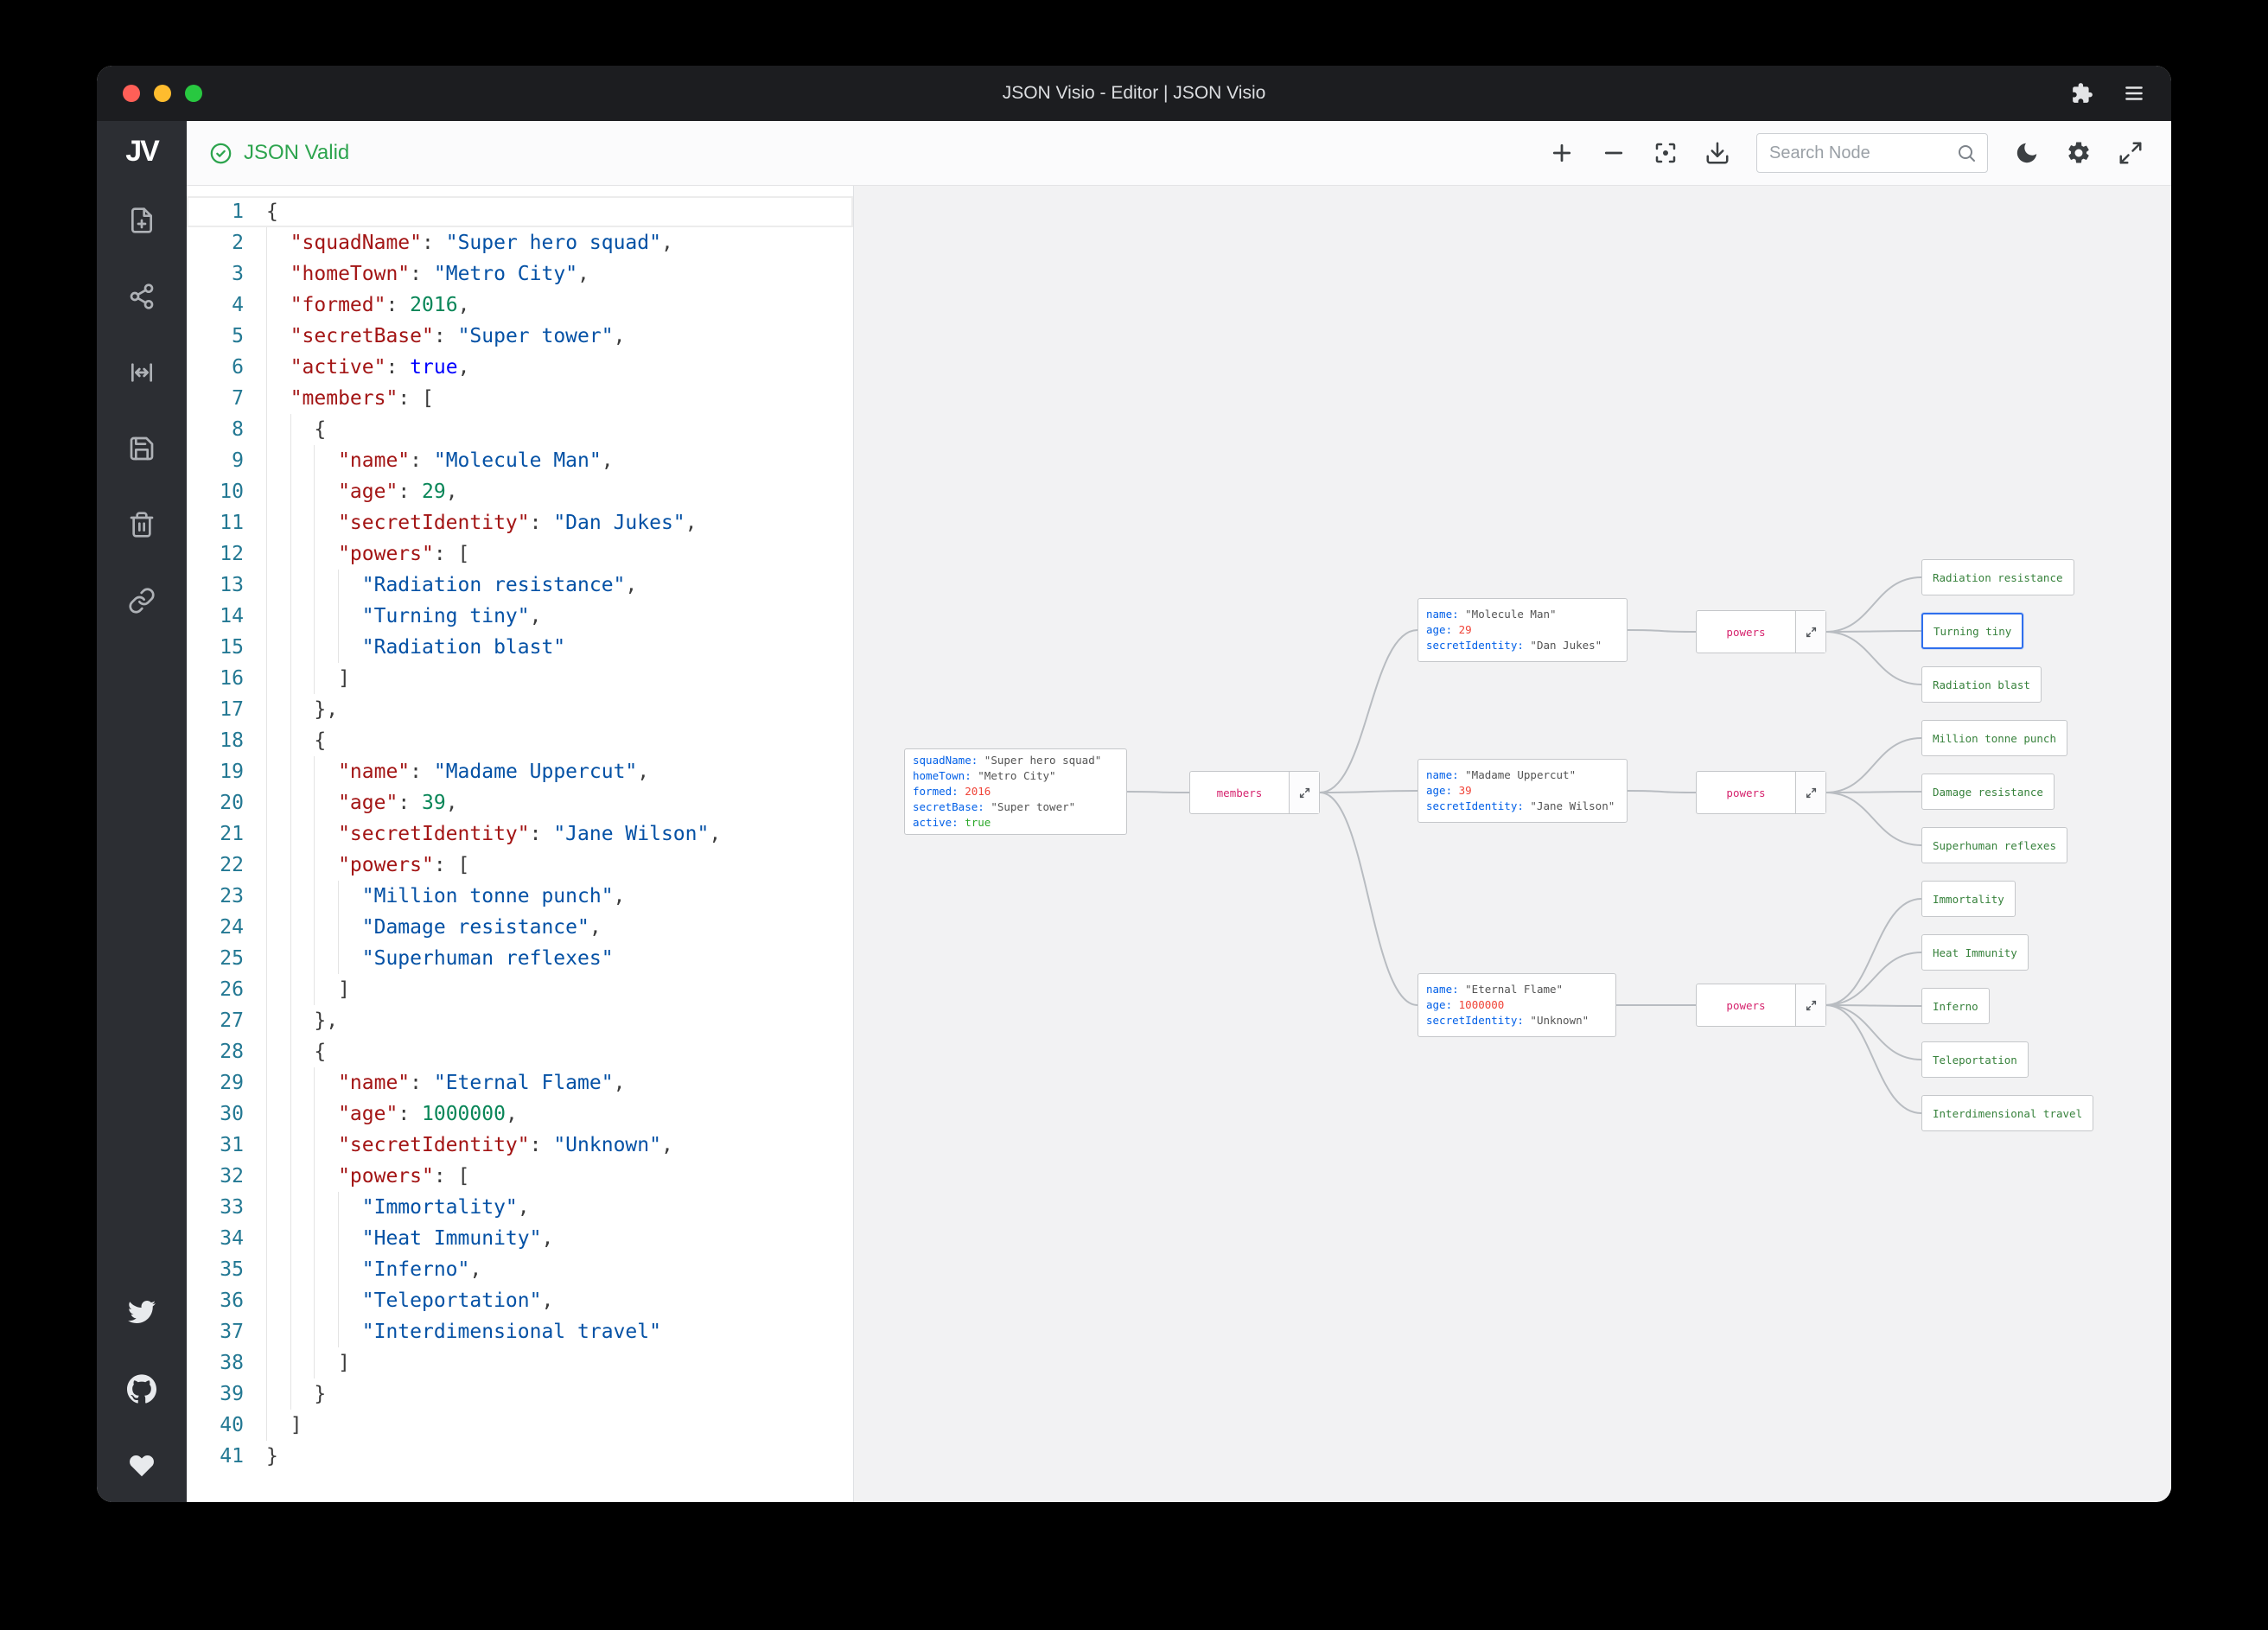  I want to click on editor-line: 12 "powers": [, so click(520, 554).